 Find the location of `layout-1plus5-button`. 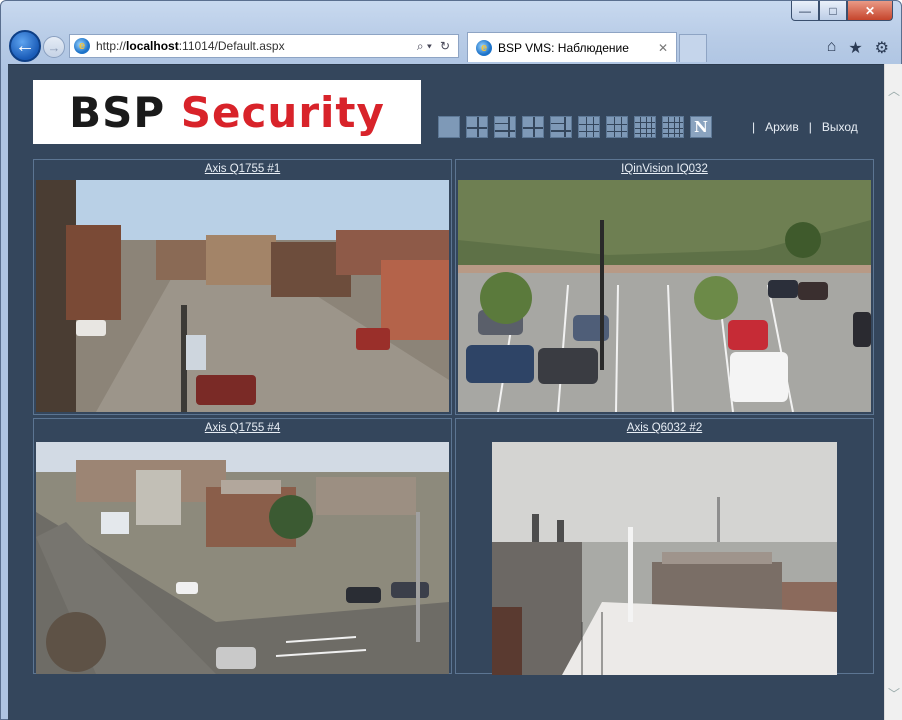

layout-1plus5-button is located at coordinates (505, 127).